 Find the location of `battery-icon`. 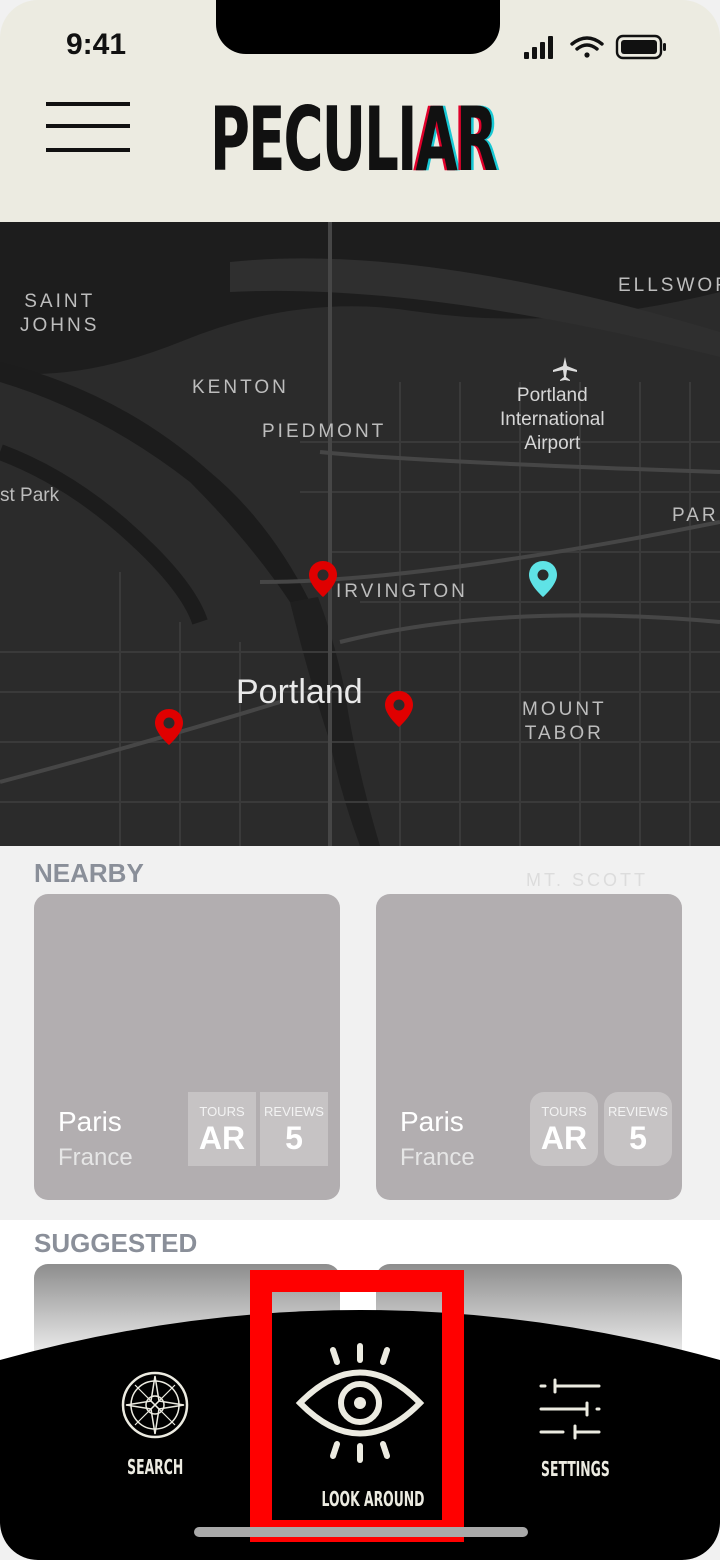

battery-icon is located at coordinates (640, 47).